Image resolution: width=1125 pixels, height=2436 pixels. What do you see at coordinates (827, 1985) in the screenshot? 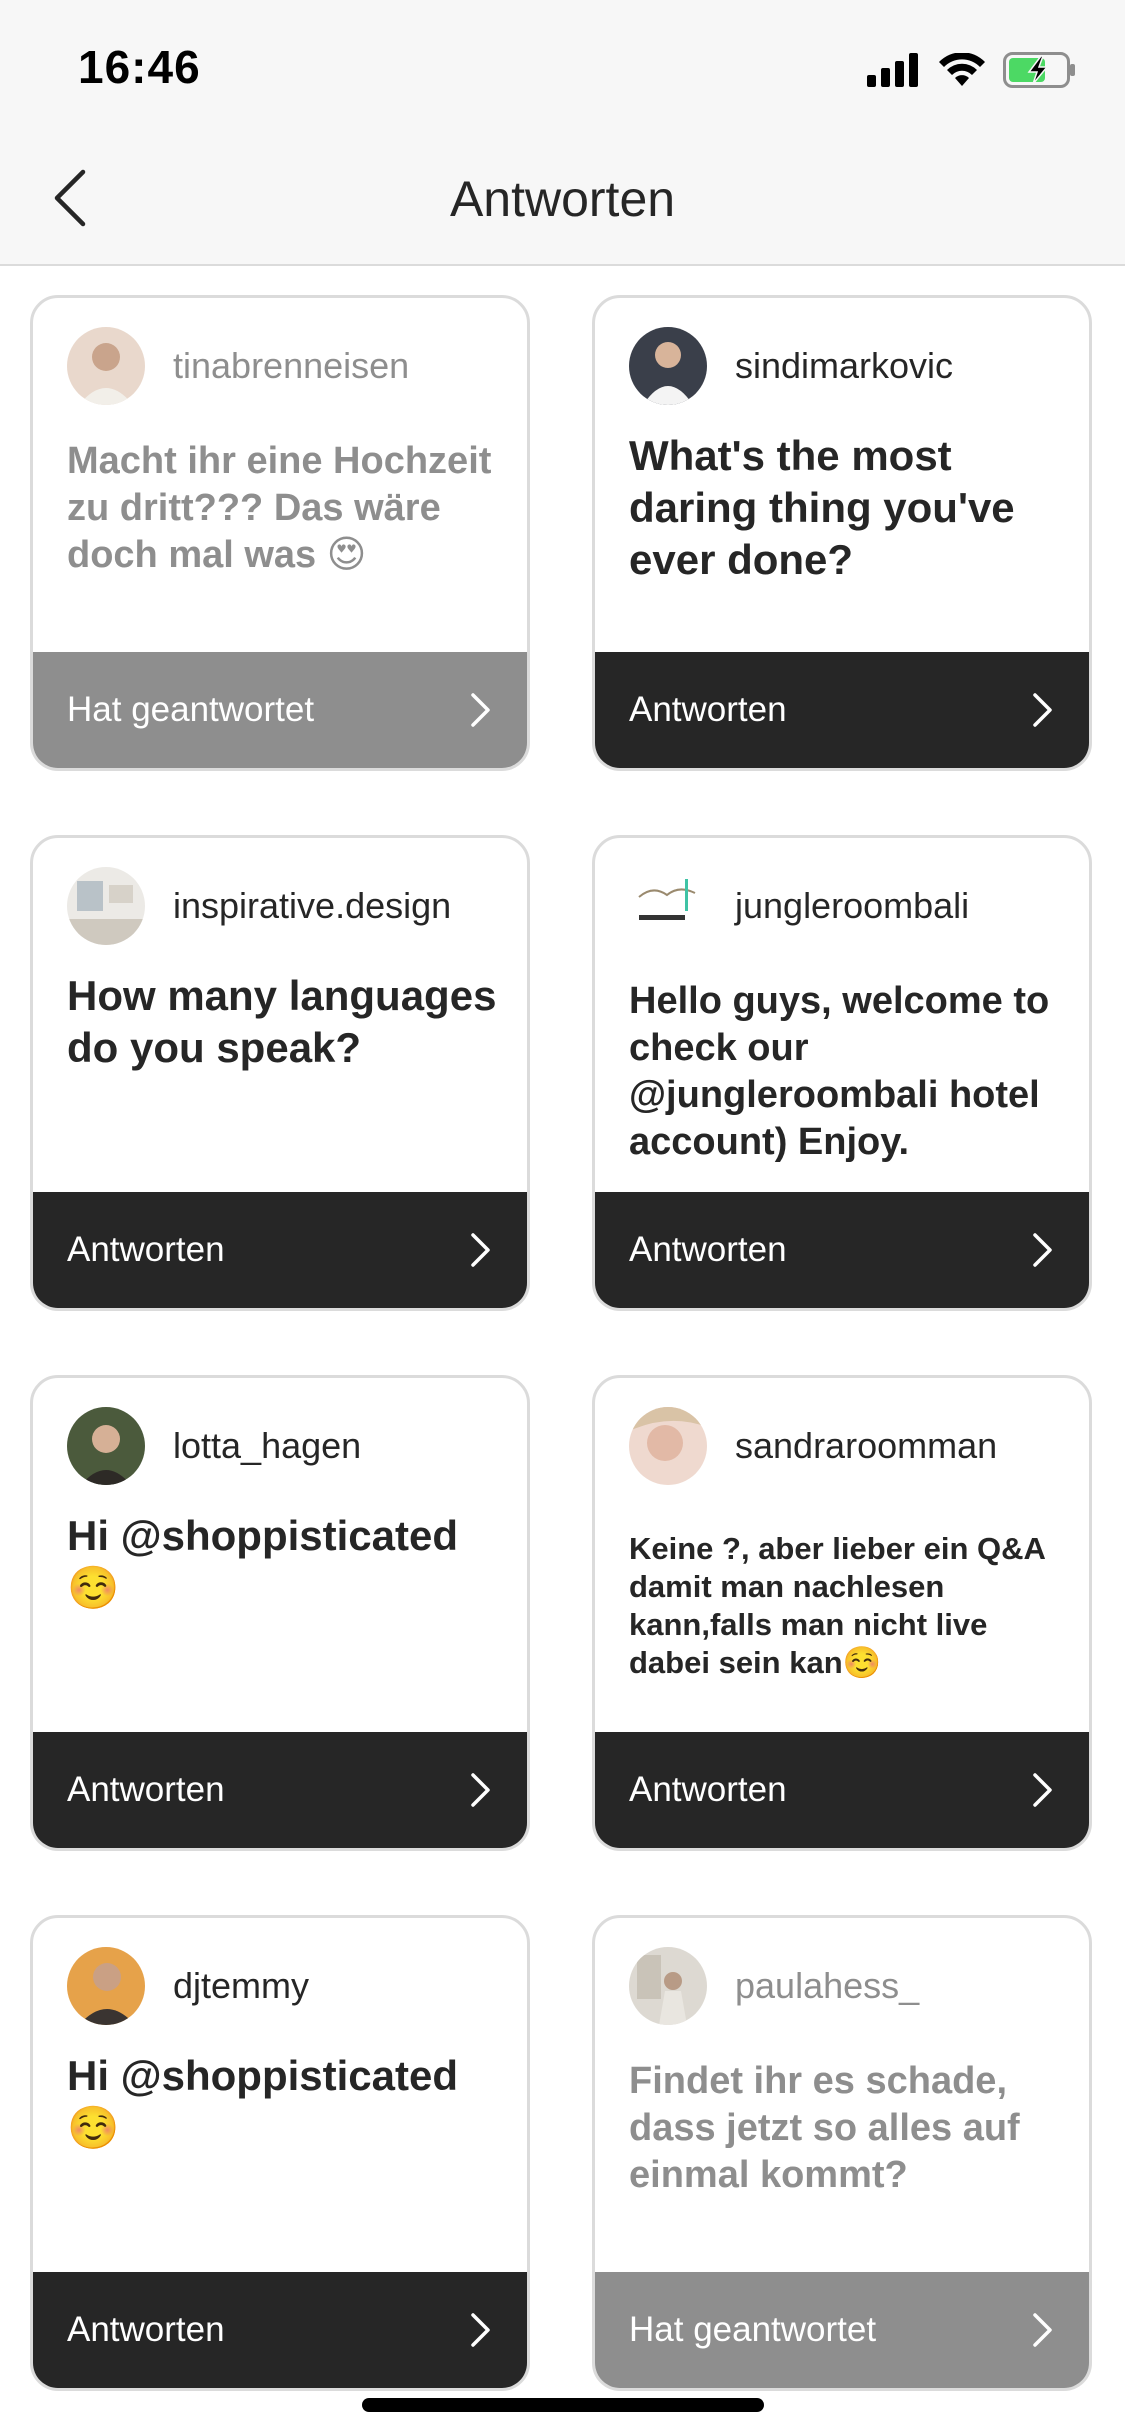
I see `username: paulahess_` at bounding box center [827, 1985].